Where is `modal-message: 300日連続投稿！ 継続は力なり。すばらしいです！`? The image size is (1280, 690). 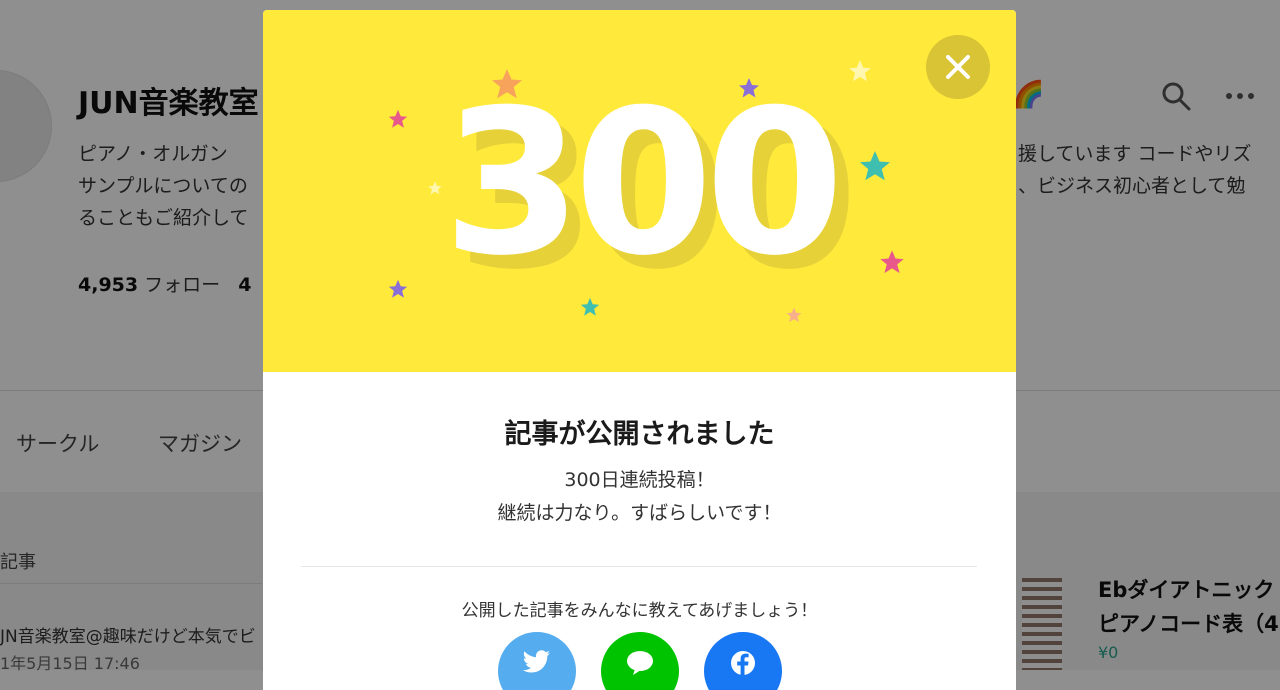
modal-message: 300日連続投稿！ 継続は力なり。すばらしいです！ is located at coordinates (639, 497).